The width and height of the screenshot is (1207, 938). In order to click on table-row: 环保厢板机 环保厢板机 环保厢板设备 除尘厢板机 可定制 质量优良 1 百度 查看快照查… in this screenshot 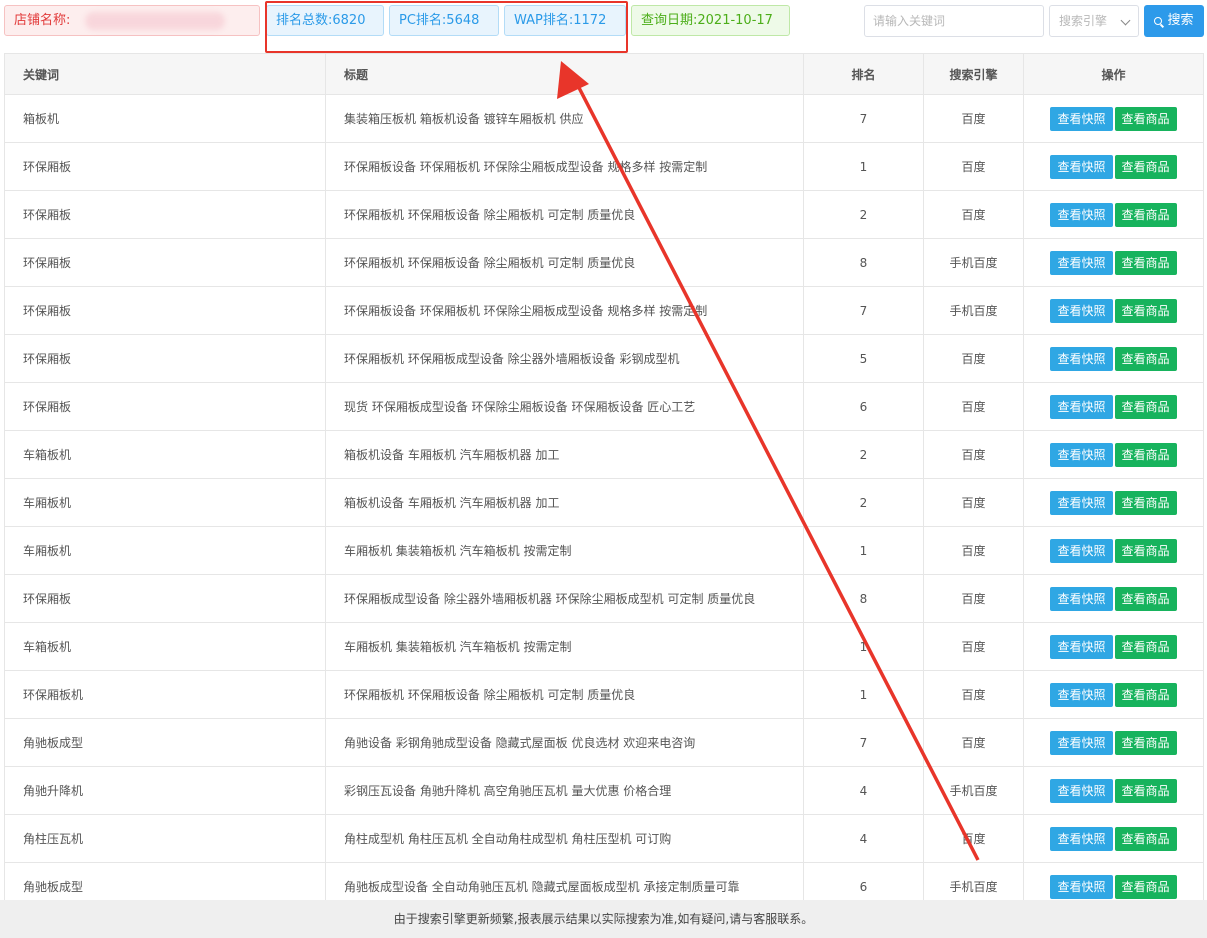, I will do `click(604, 694)`.